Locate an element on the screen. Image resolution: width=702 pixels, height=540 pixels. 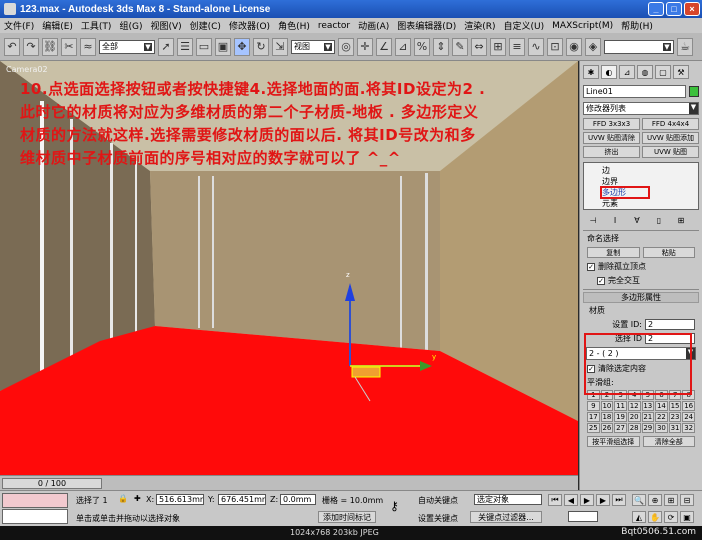
menu-modifiers: 修改器(O) is located at coordinates (249, 25).